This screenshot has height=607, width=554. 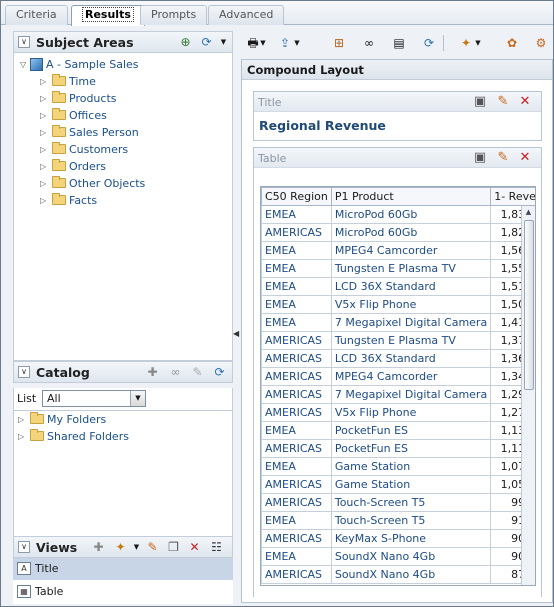 I want to click on product-cell: V5x Flip Phone, so click(x=411, y=304).